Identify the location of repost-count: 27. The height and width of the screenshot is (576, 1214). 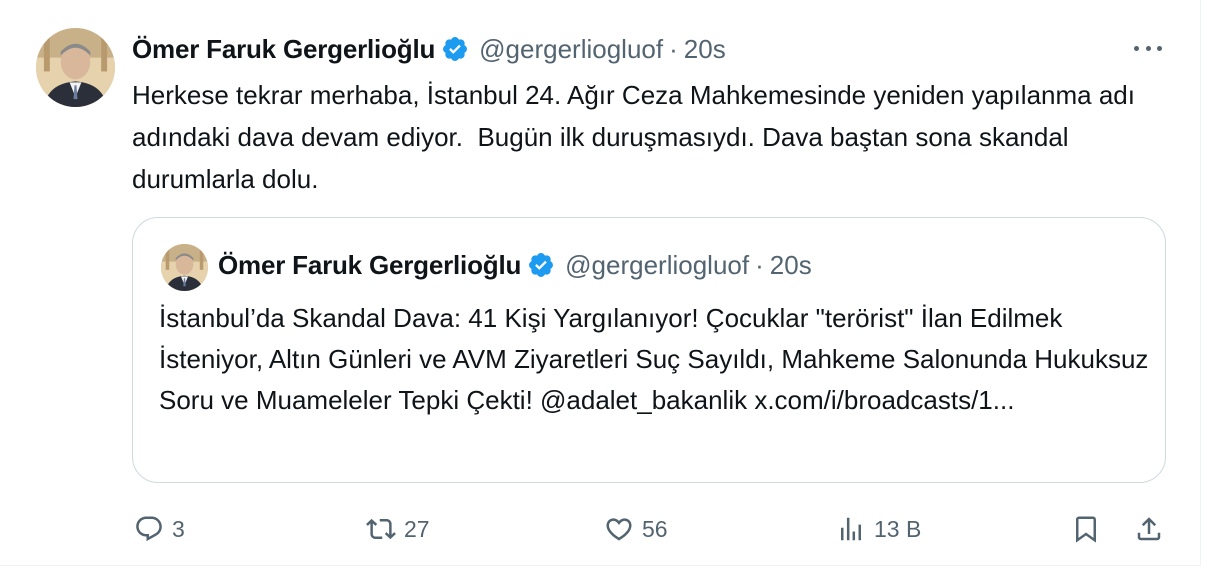
(417, 528).